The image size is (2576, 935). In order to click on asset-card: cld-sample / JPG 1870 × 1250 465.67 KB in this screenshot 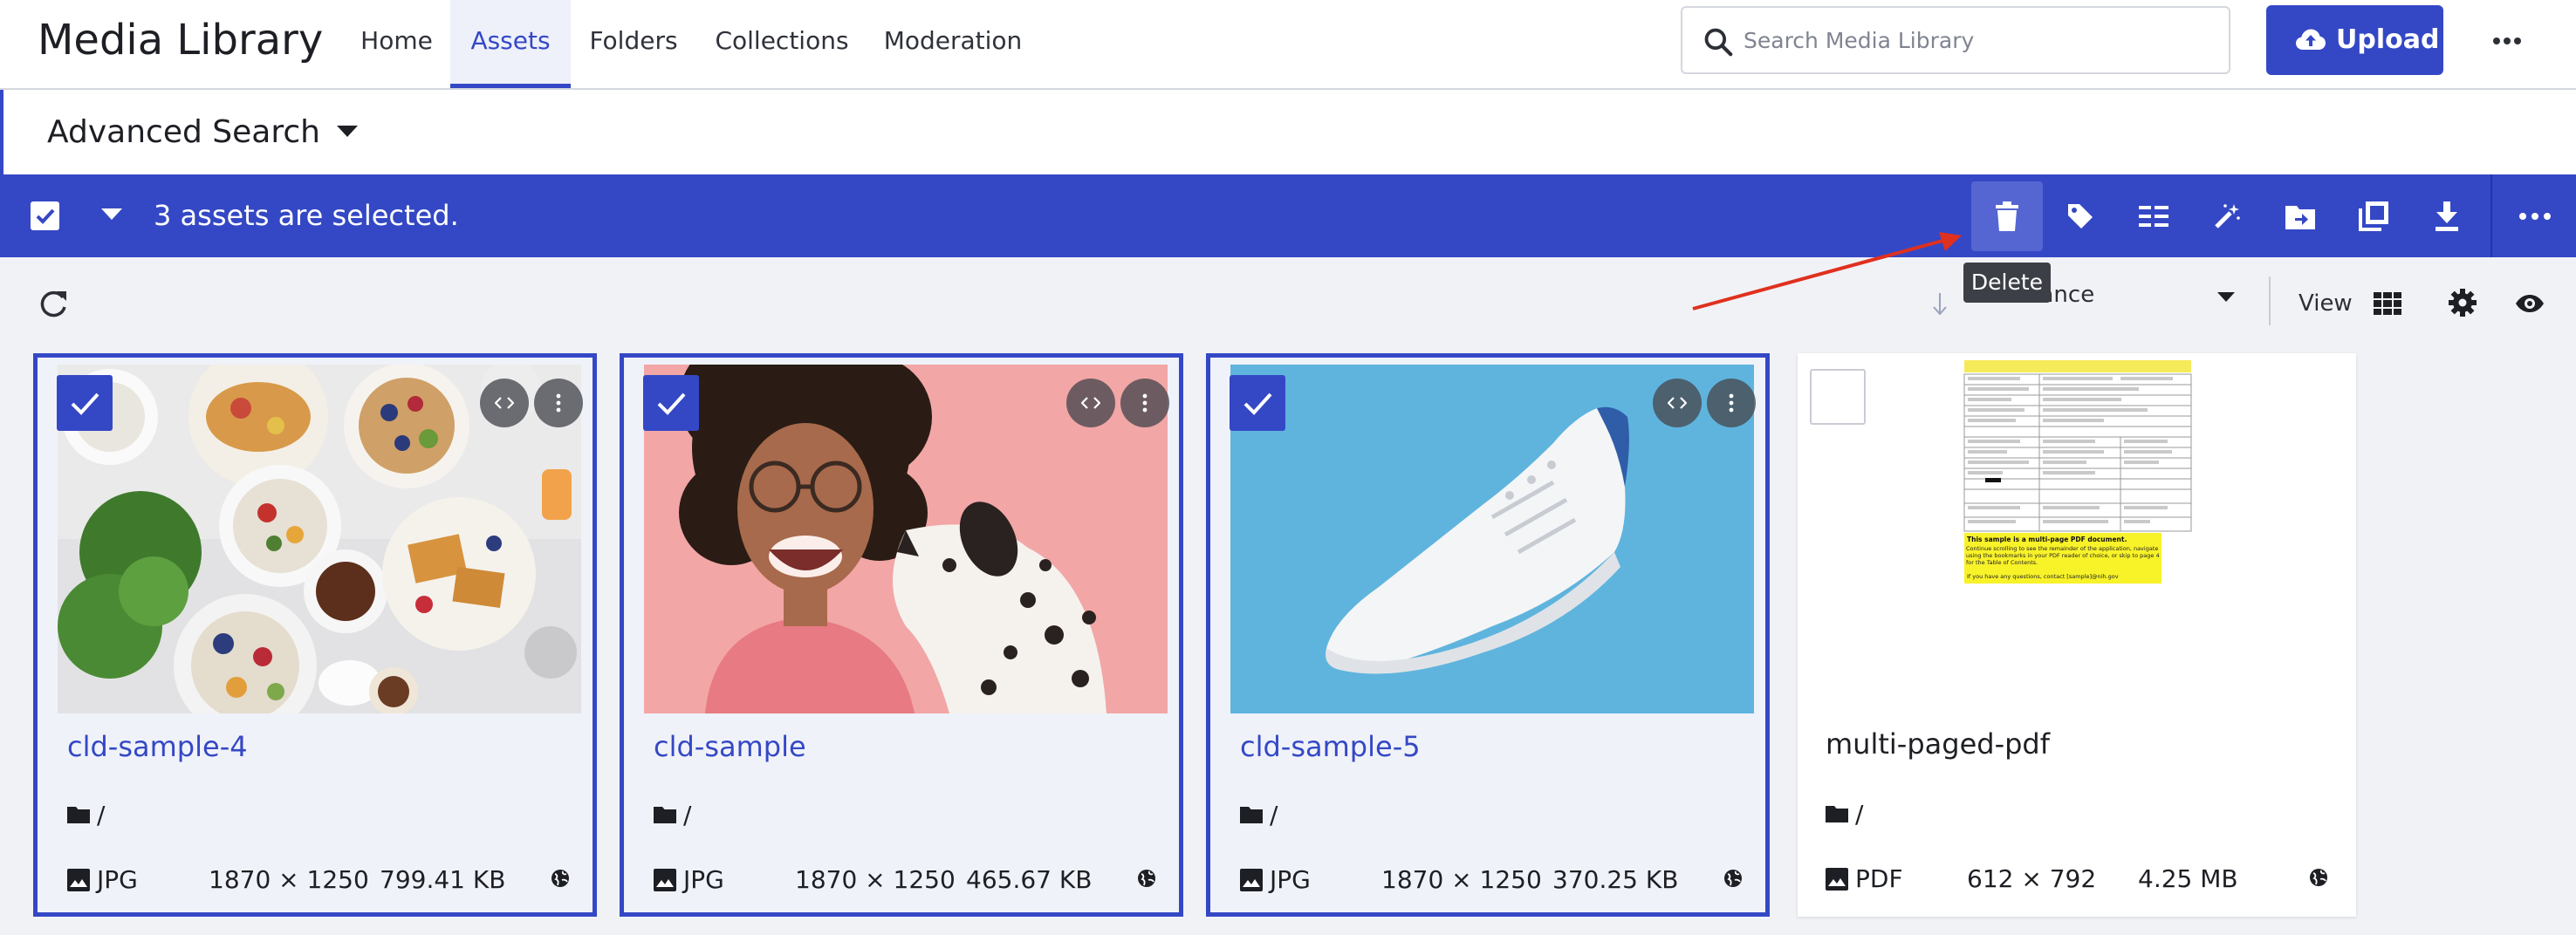, I will do `click(901, 635)`.